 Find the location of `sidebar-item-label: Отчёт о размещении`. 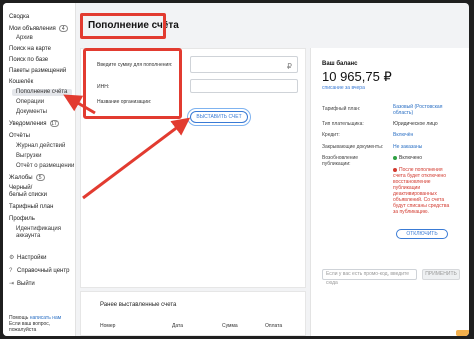

sidebar-item-label: Отчёт о размещении is located at coordinates (45, 166).